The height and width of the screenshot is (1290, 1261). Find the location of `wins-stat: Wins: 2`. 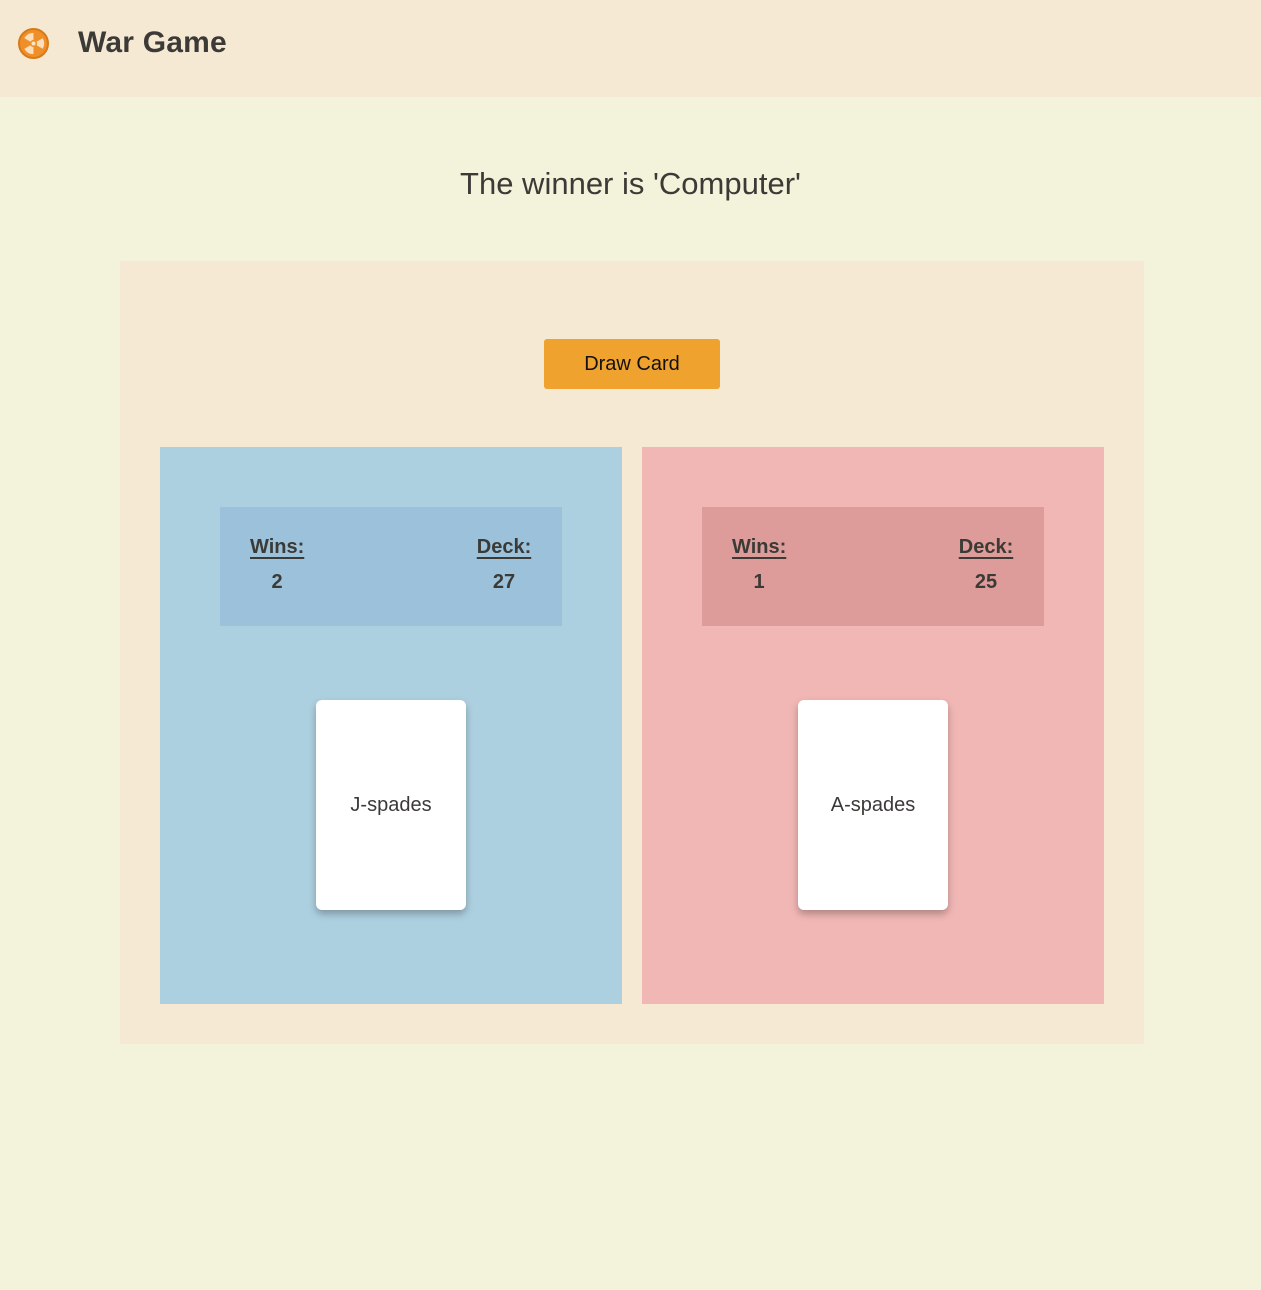

wins-stat: Wins: 2 is located at coordinates (277, 565).